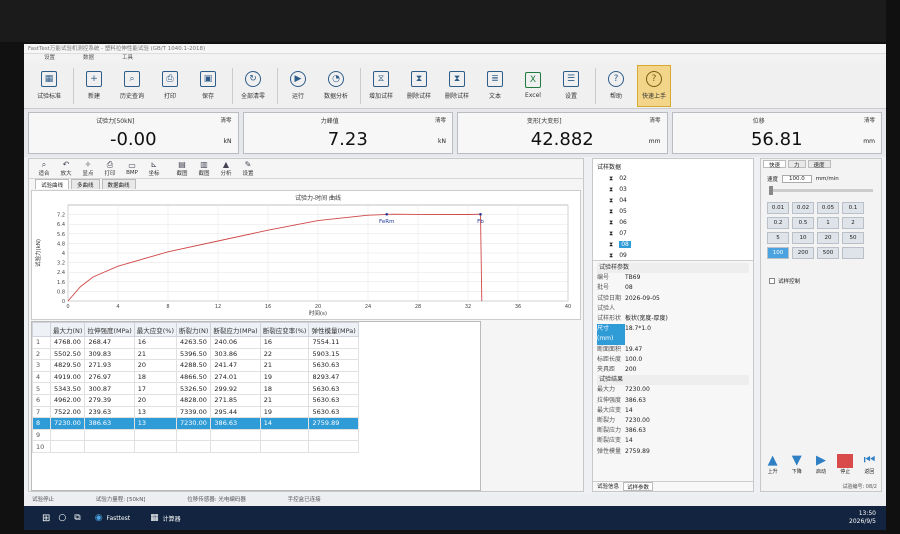 This screenshot has width=900, height=534. I want to click on param-row: 最大力 7230.00, so click(673, 390).